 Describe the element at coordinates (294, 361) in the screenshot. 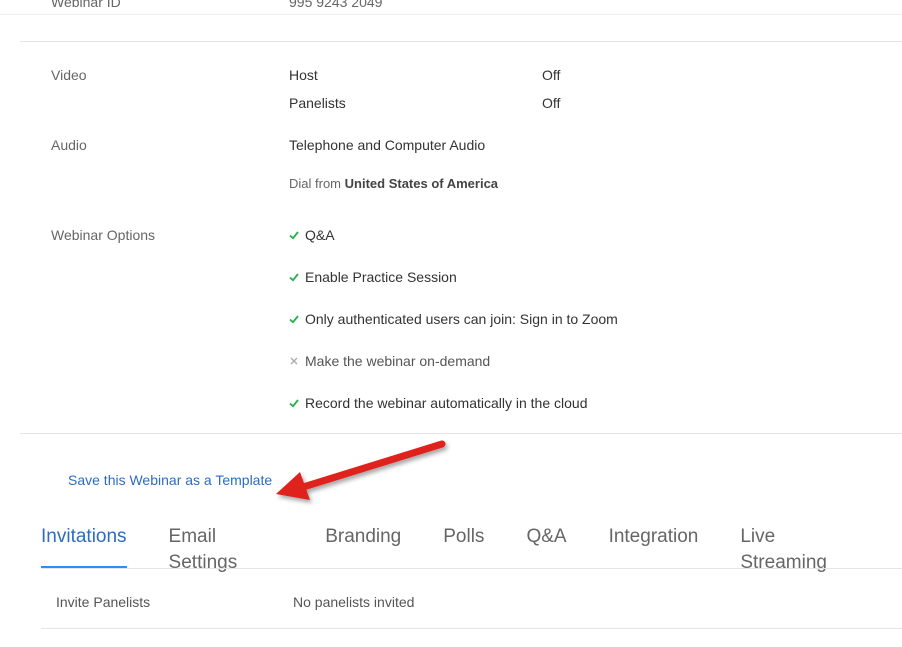

I see `cross-icon` at that location.